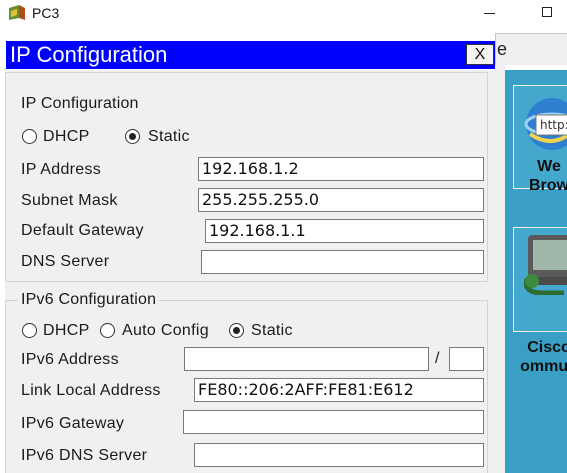  I want to click on cisco-ip-communicator-icon, so click(545, 265).